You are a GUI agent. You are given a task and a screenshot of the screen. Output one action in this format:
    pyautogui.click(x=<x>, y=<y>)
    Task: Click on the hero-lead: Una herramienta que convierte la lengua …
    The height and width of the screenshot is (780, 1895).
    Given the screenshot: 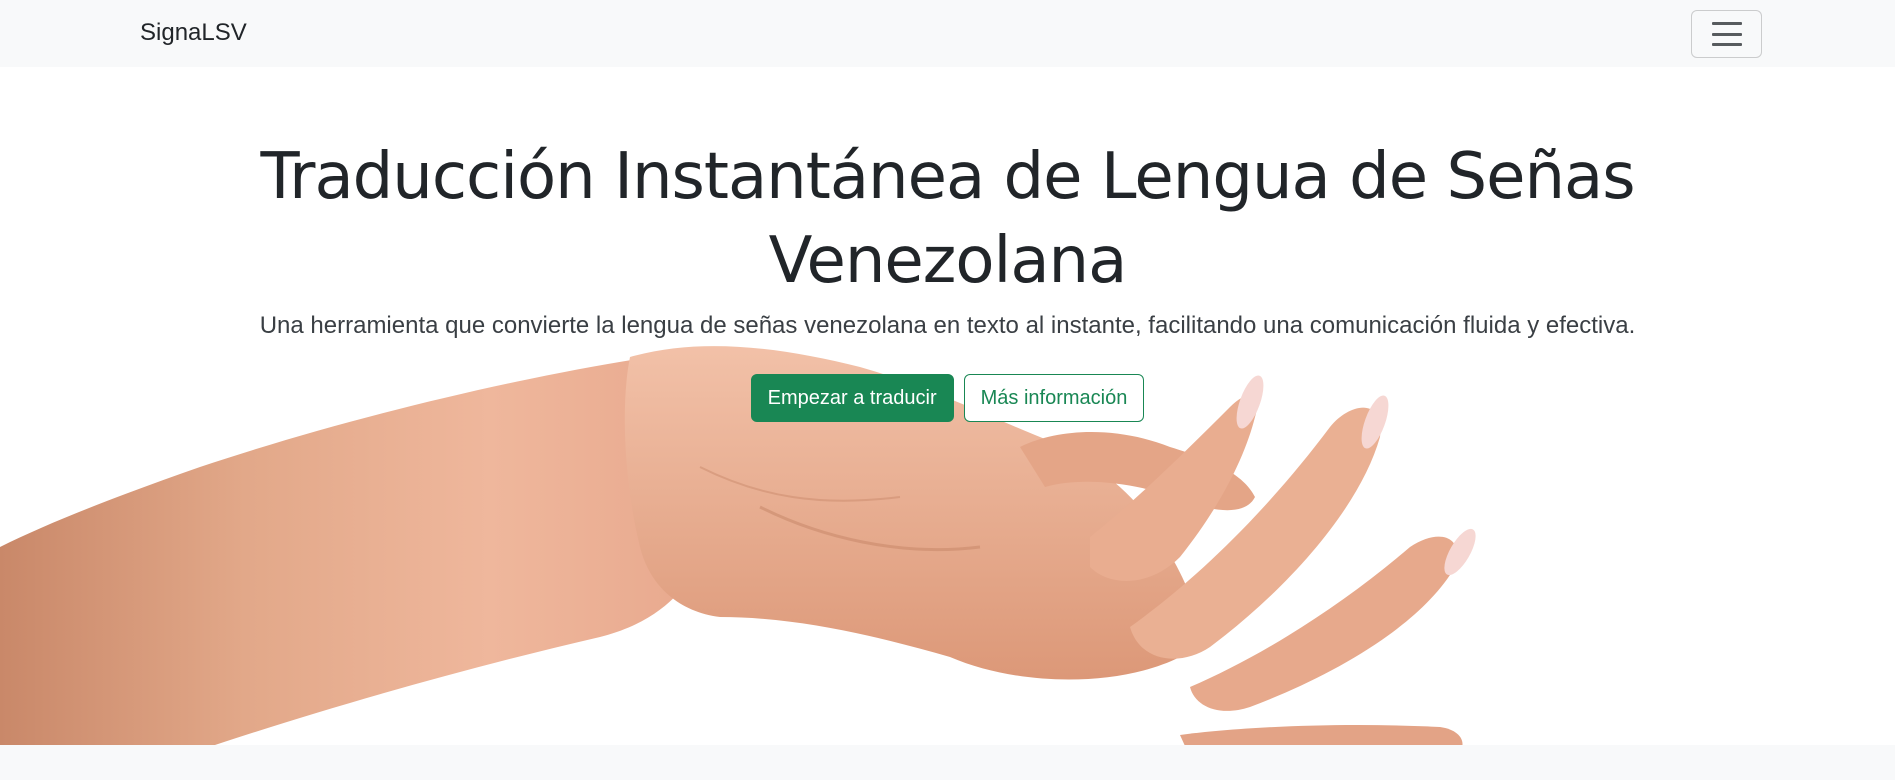 What is the action you would take?
    pyautogui.click(x=947, y=325)
    